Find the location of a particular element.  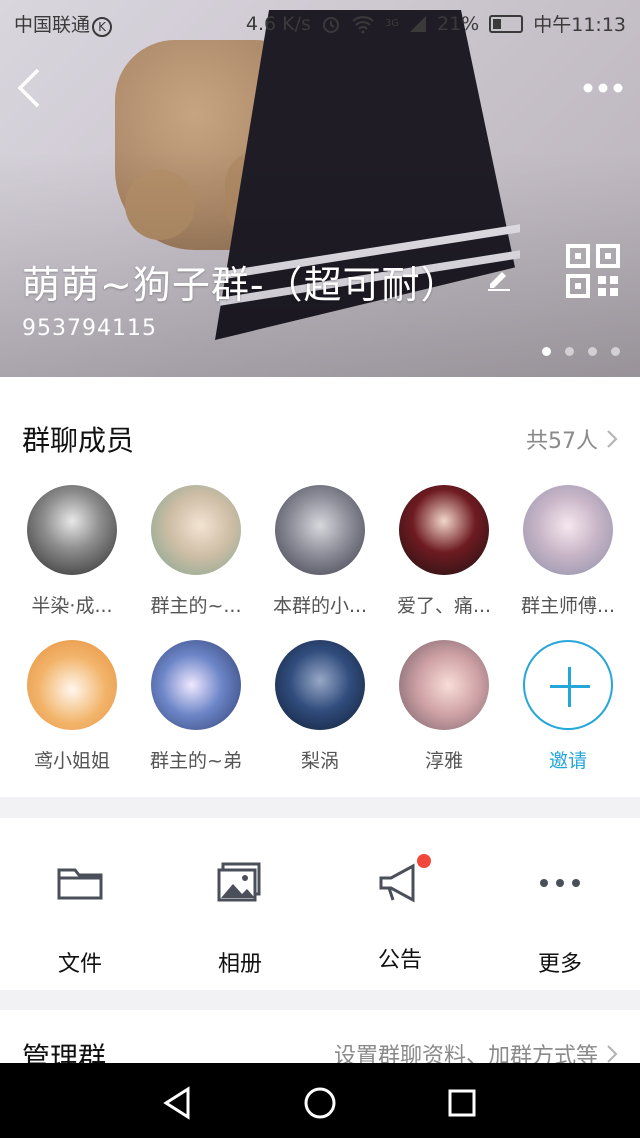

unread-dot is located at coordinates (424, 861).